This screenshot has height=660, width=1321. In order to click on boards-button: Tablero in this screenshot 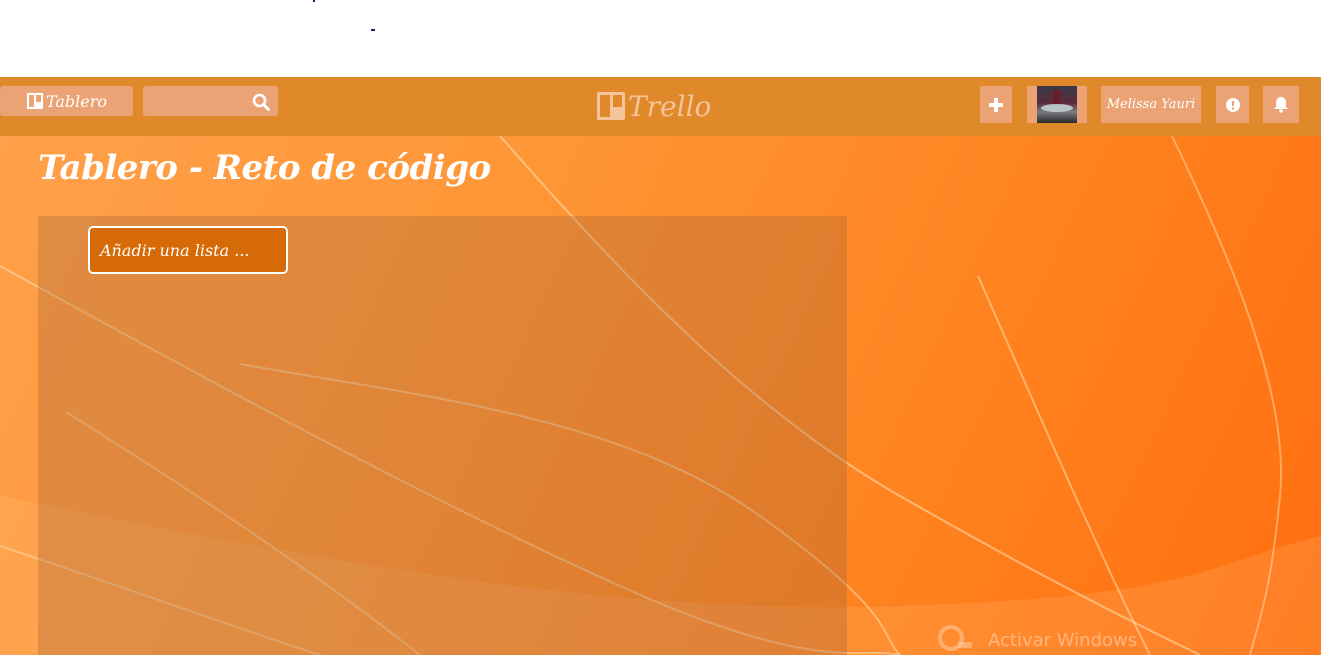, I will do `click(66, 101)`.